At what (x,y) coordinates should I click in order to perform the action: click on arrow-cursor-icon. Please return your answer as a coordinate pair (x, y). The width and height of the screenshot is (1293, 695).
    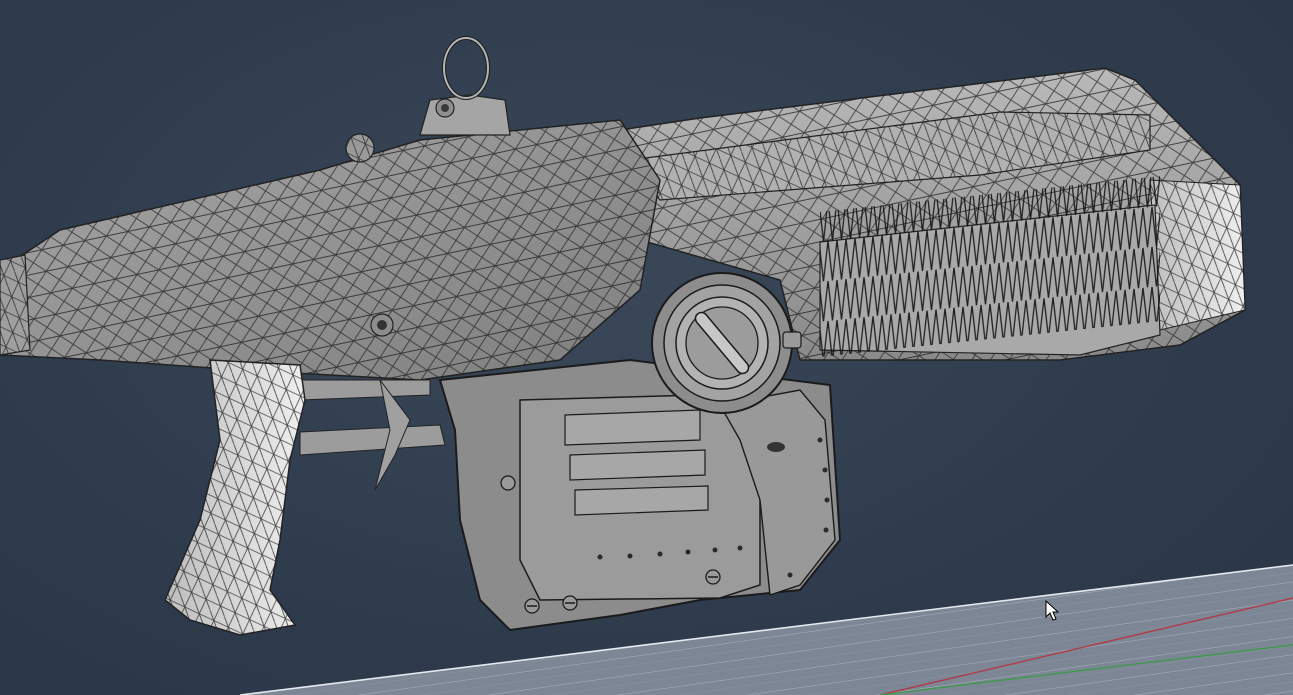
    Looking at the image, I should click on (1052, 610).